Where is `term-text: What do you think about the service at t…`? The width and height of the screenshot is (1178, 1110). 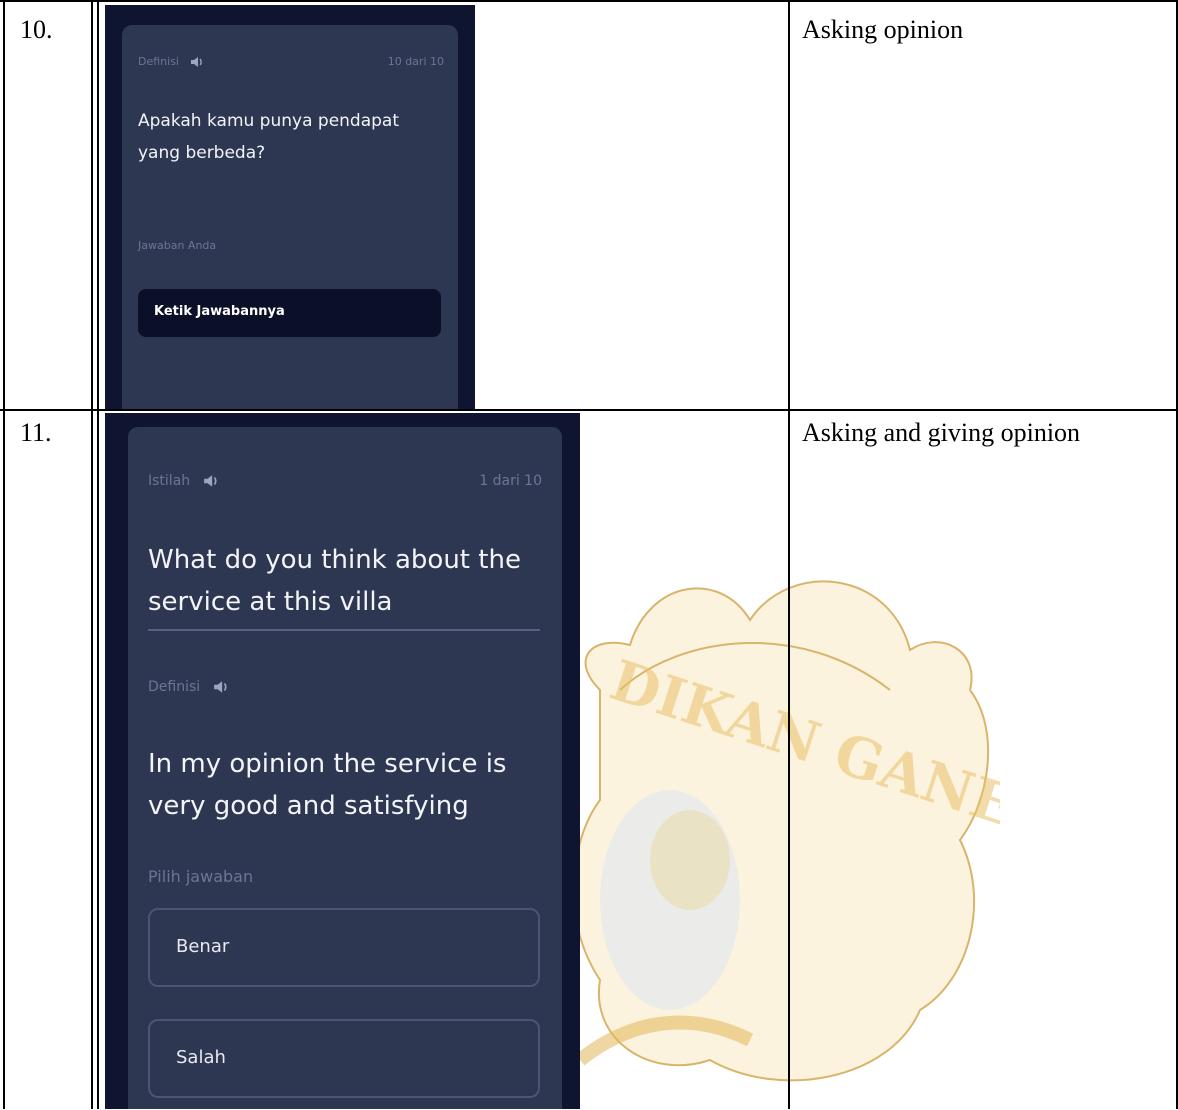 term-text: What do you think about the service at t… is located at coordinates (334, 581).